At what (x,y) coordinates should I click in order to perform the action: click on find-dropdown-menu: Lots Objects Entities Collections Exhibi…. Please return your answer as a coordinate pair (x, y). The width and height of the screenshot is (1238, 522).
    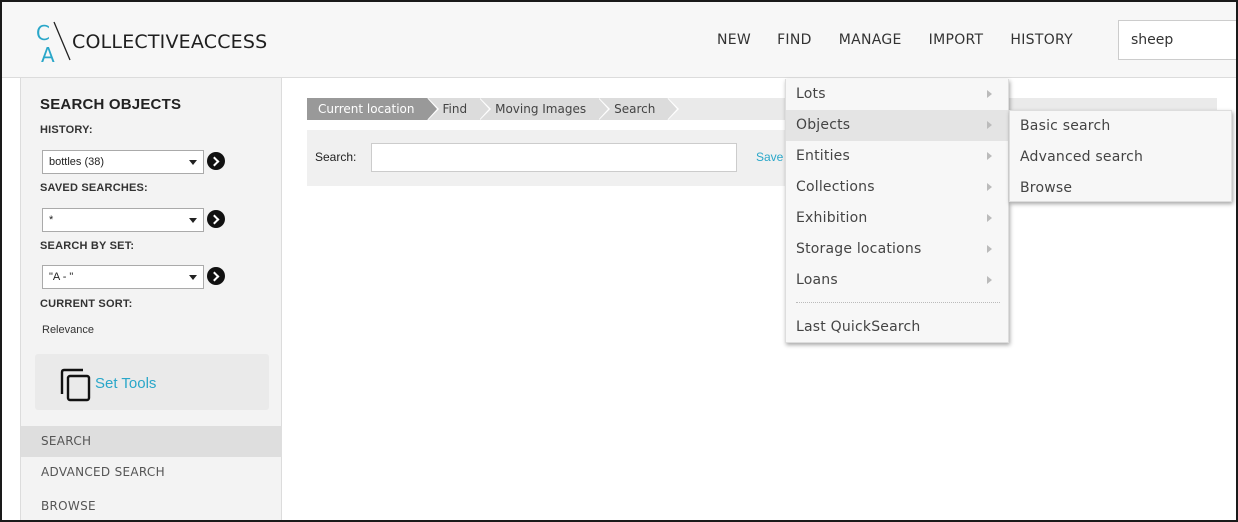
    Looking at the image, I should click on (897, 211).